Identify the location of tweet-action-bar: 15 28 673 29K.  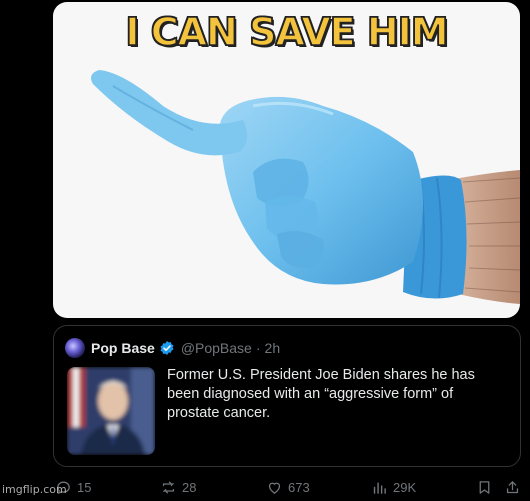
(265, 488).